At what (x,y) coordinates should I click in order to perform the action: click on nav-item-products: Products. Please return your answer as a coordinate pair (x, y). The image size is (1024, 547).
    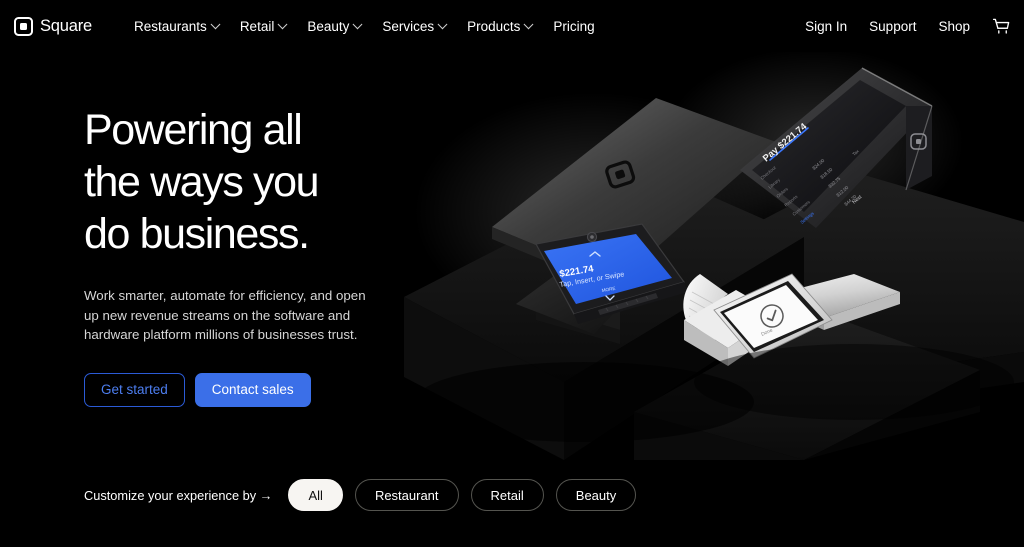
    Looking at the image, I should click on (500, 26).